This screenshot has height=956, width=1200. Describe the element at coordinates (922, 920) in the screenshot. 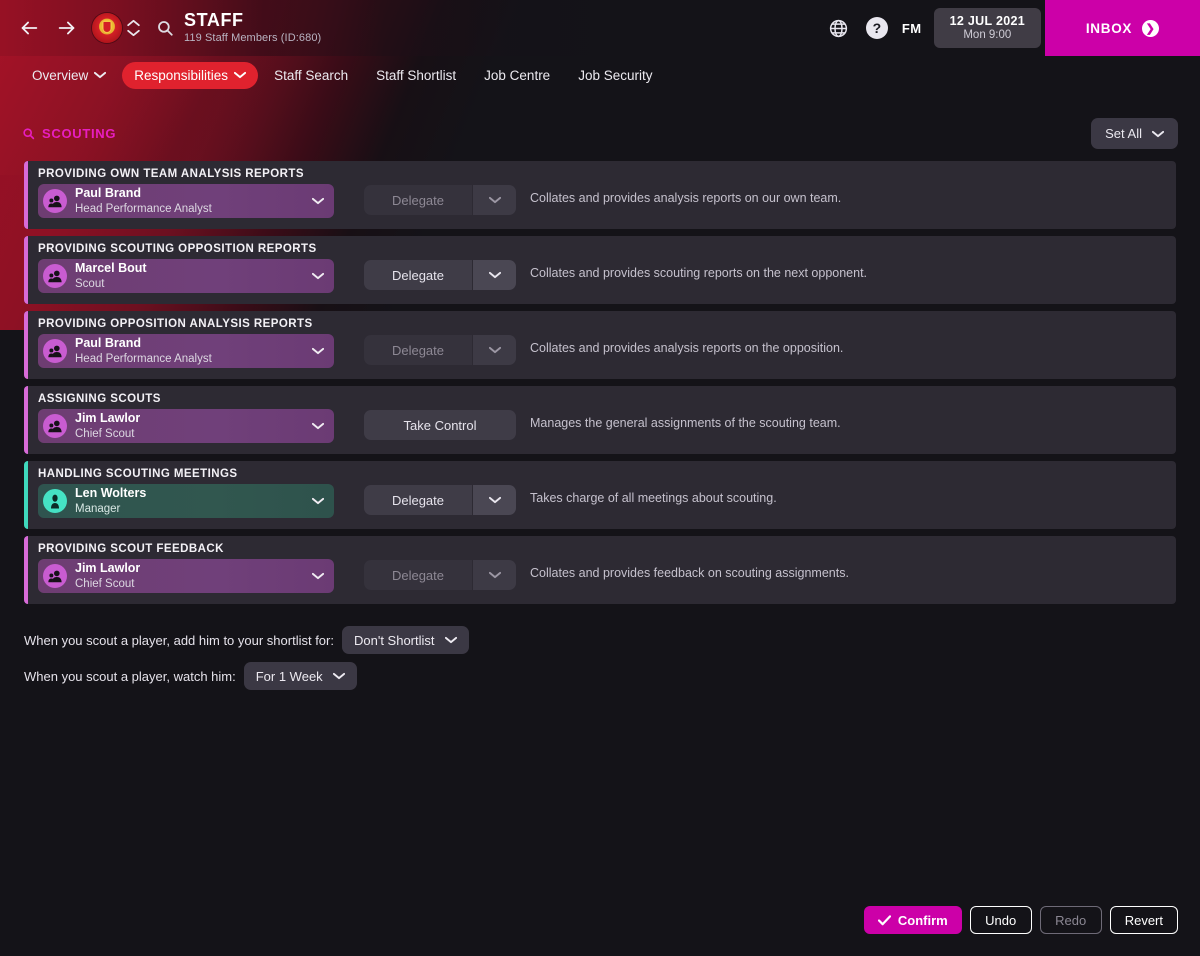

I see `confirm-label: Confirm` at that location.